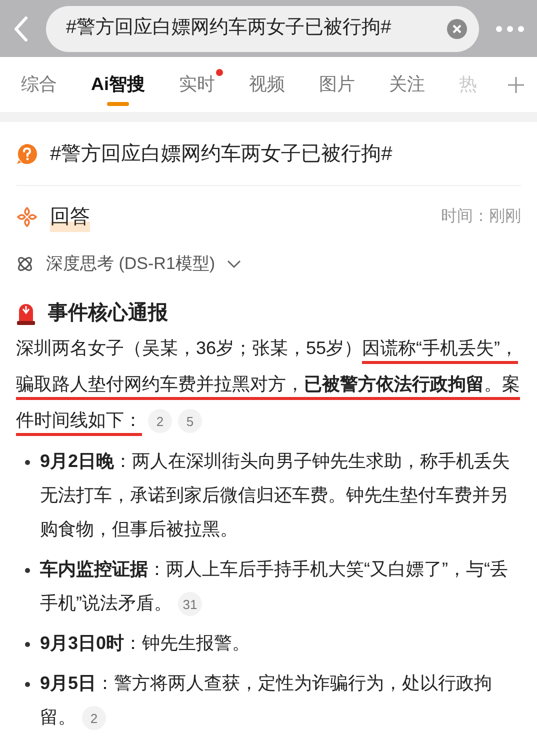  What do you see at coordinates (118, 84) in the screenshot?
I see `tab: Ai智搜` at bounding box center [118, 84].